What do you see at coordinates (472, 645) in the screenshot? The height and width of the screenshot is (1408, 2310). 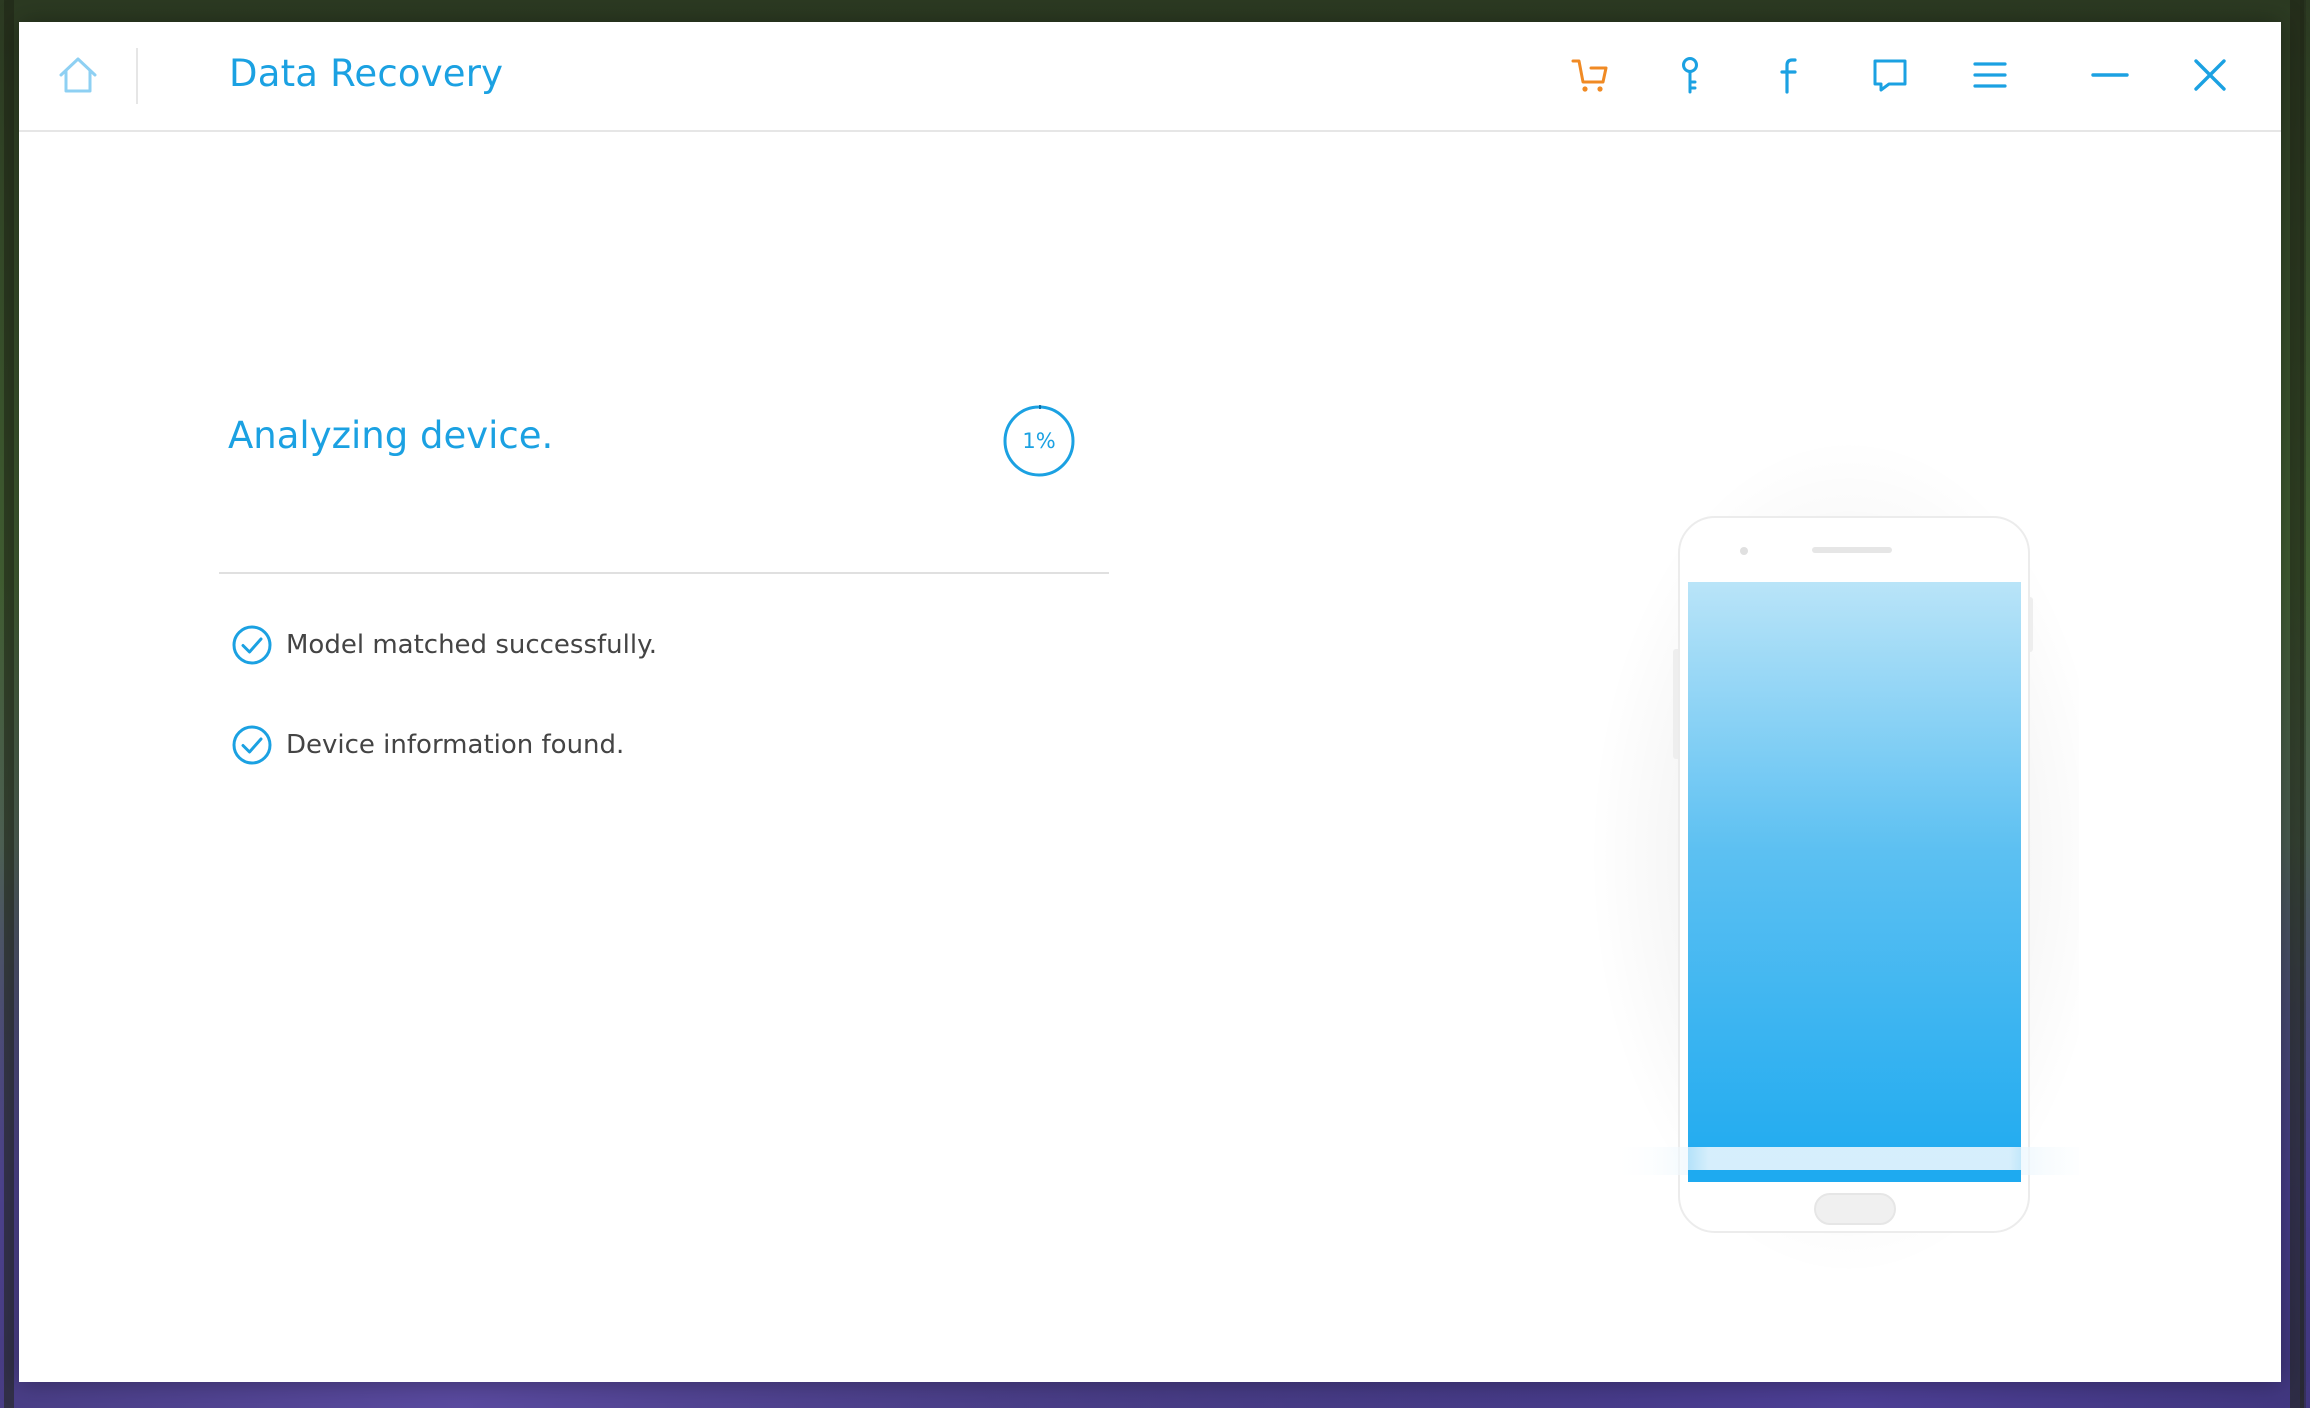 I see `step-label: Model matched successfully.` at bounding box center [472, 645].